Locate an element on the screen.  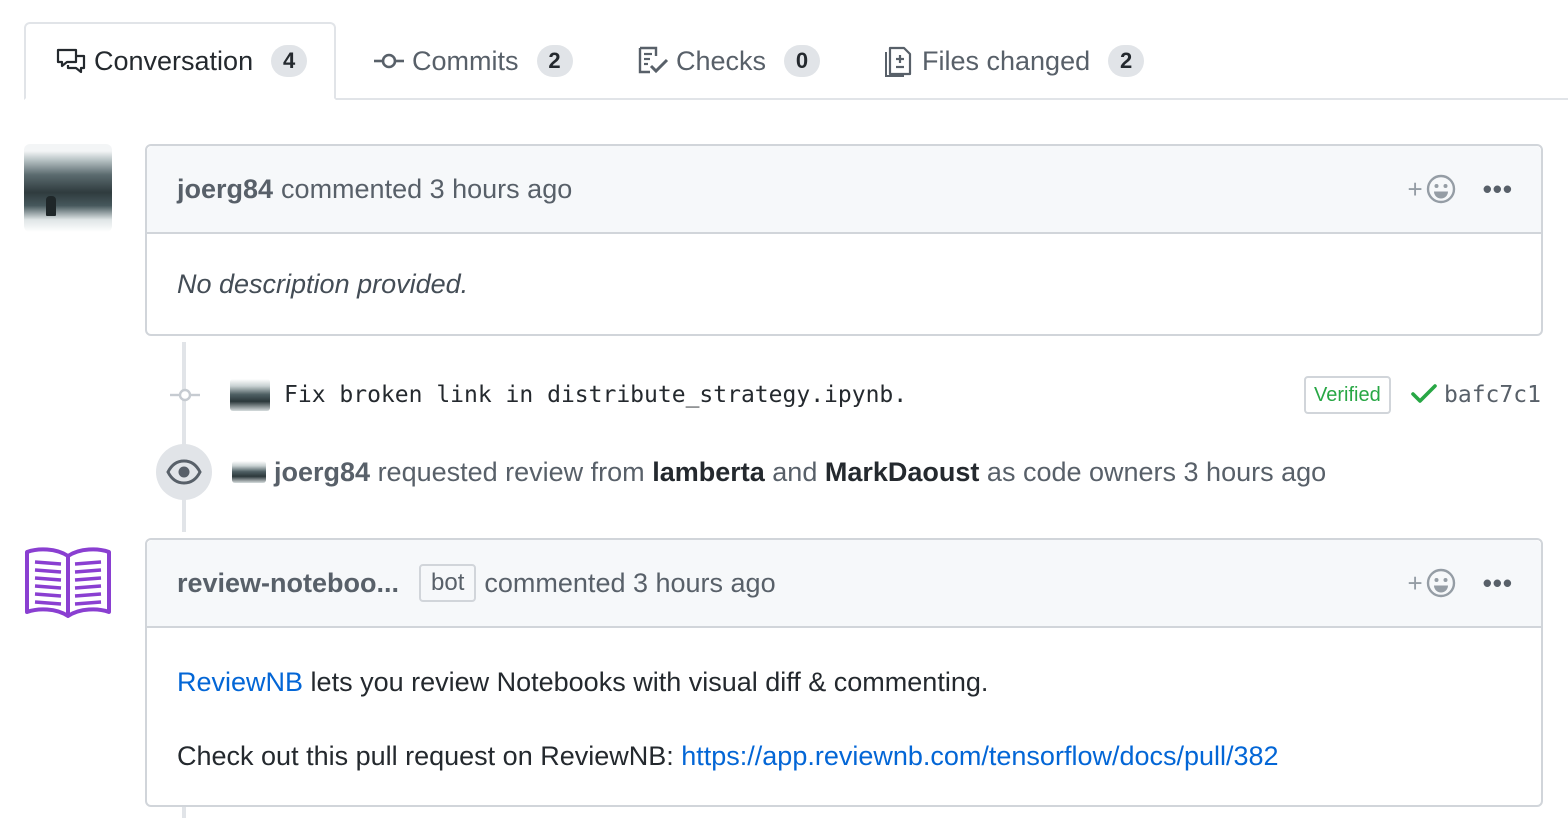
comment-body: No description provided. is located at coordinates (323, 283).